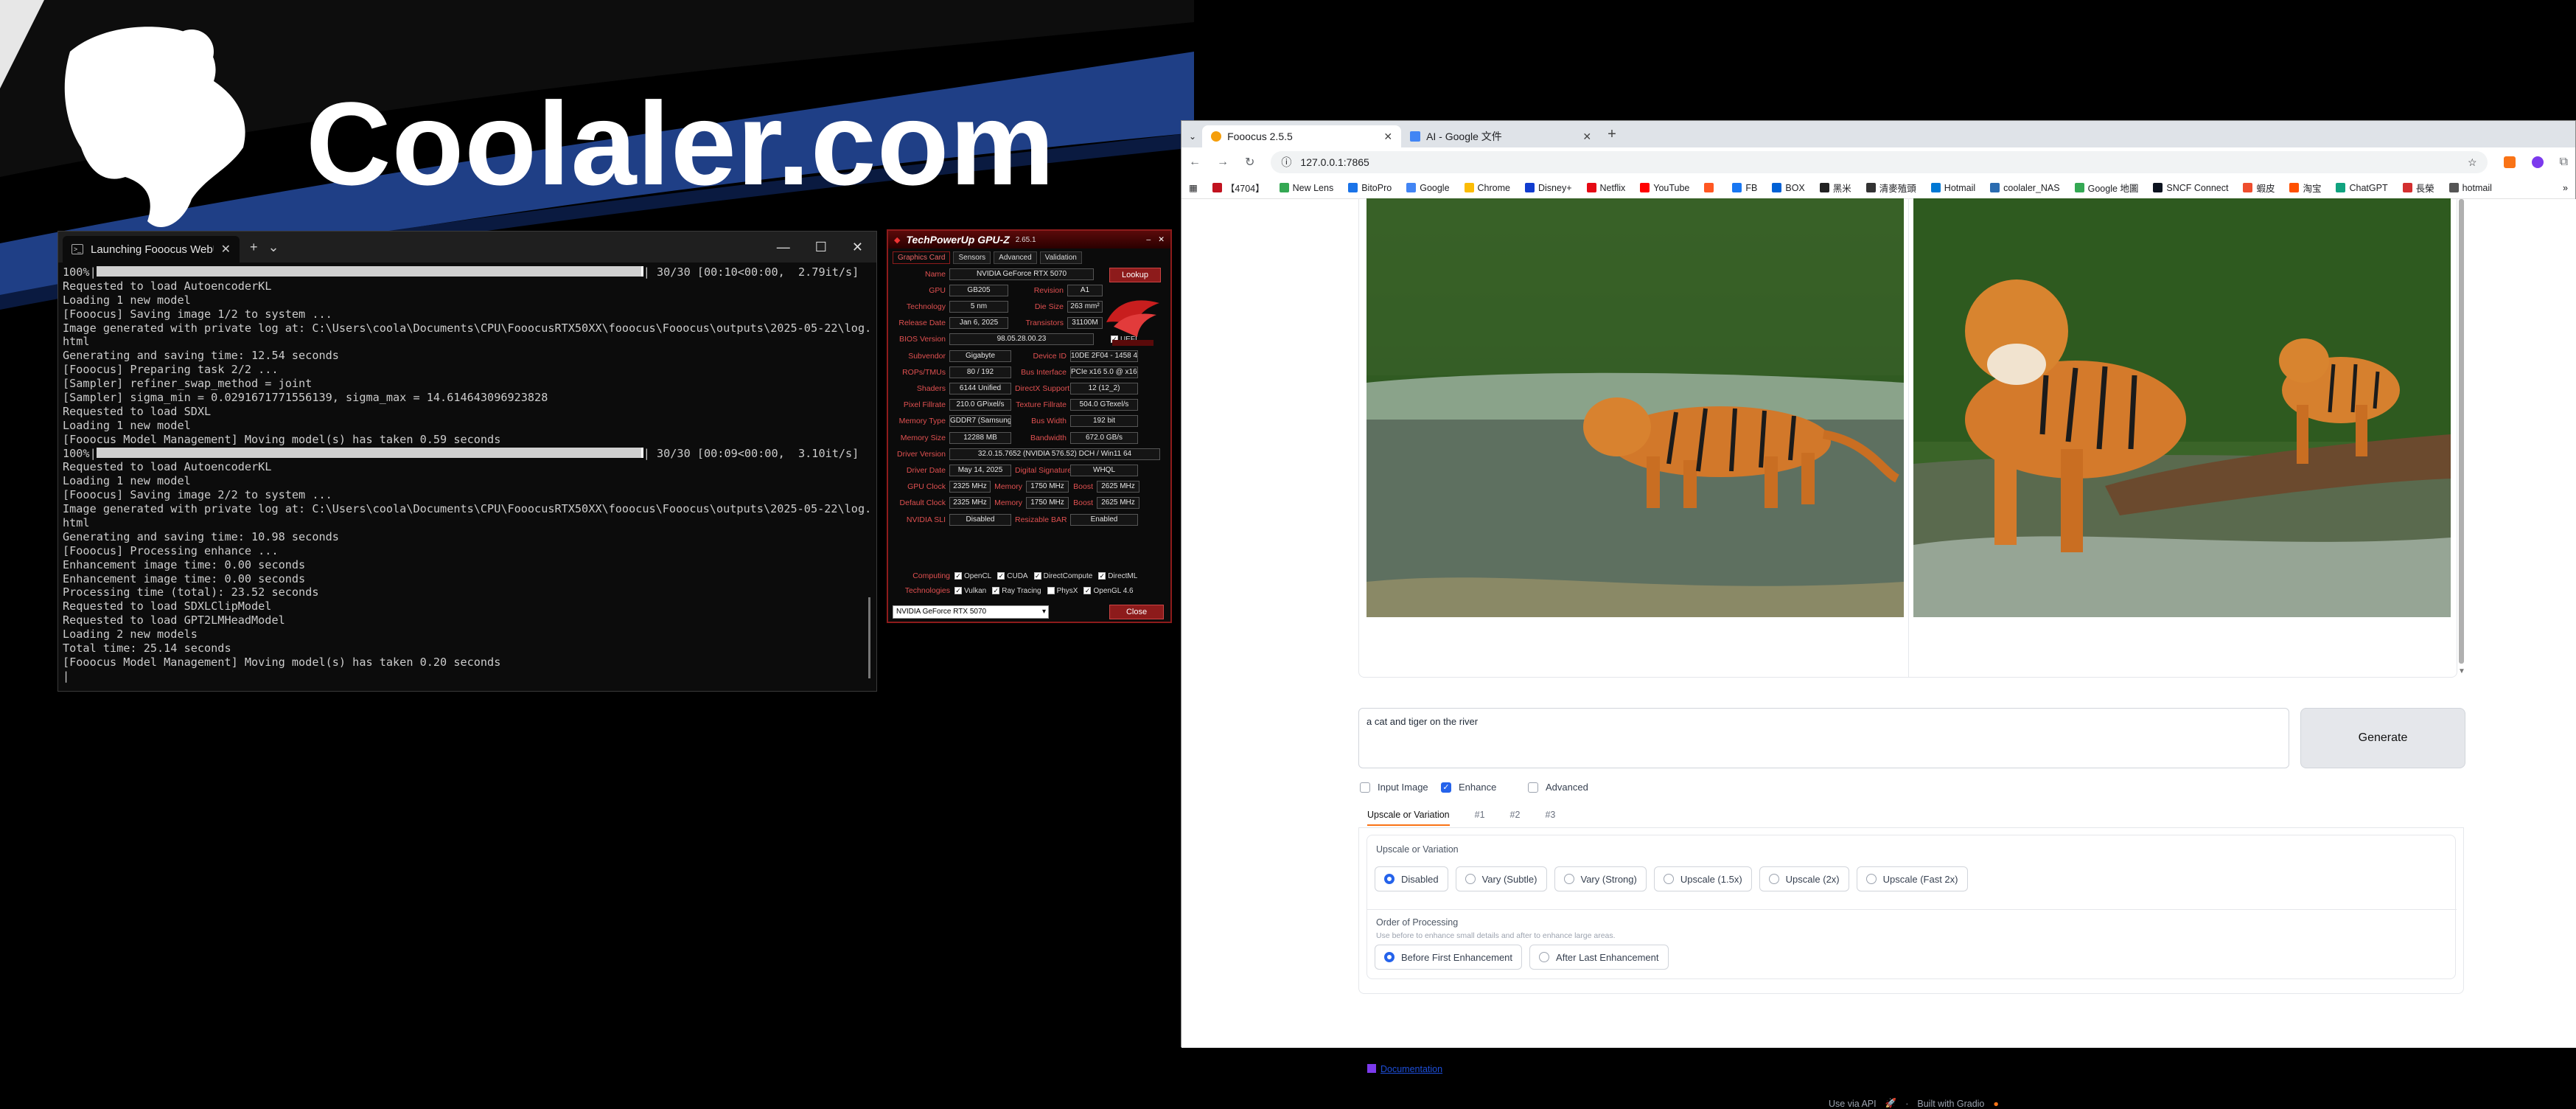 This screenshot has height=1109, width=2576. I want to click on bookmark-star-icon: ☆, so click(2472, 162).